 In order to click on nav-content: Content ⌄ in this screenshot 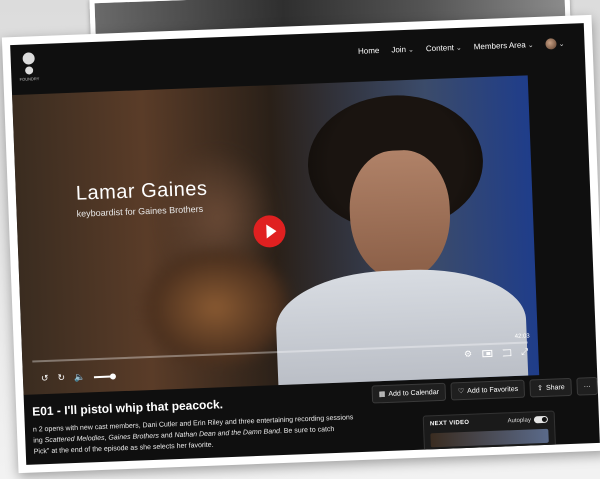, I will do `click(444, 48)`.